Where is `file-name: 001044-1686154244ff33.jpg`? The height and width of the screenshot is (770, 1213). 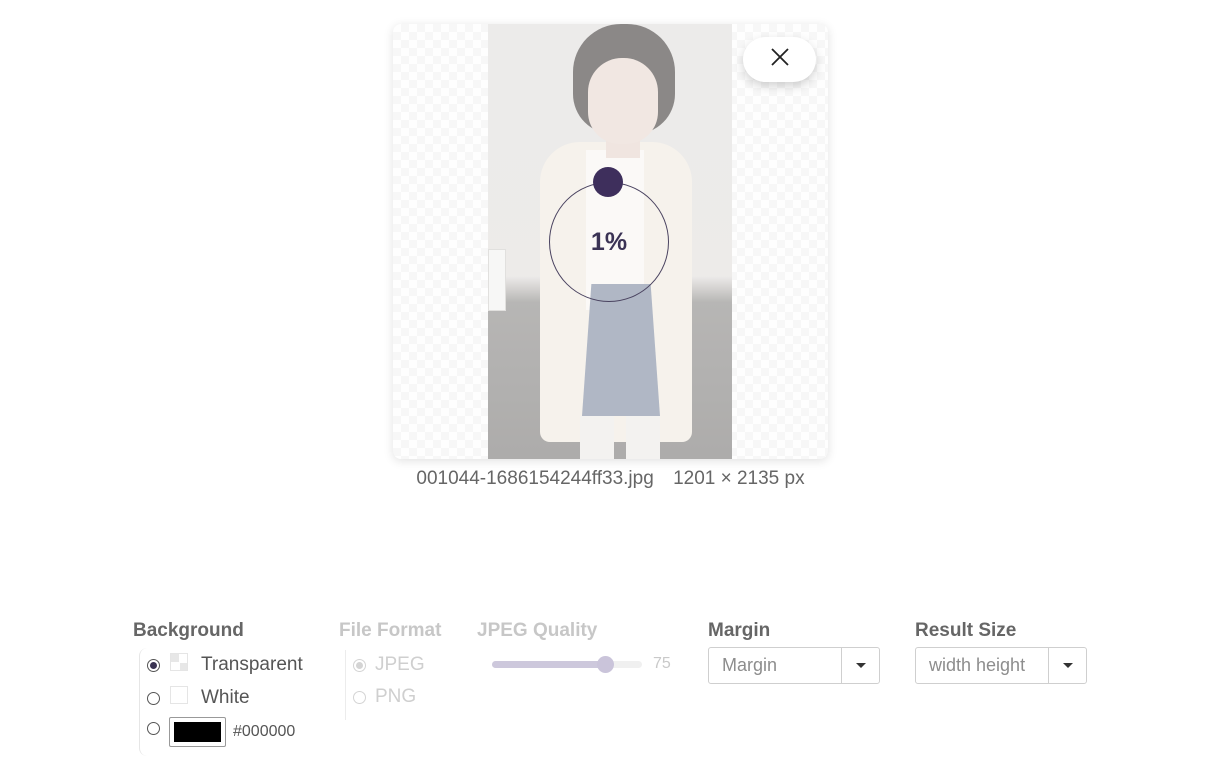 file-name: 001044-1686154244ff33.jpg is located at coordinates (535, 478).